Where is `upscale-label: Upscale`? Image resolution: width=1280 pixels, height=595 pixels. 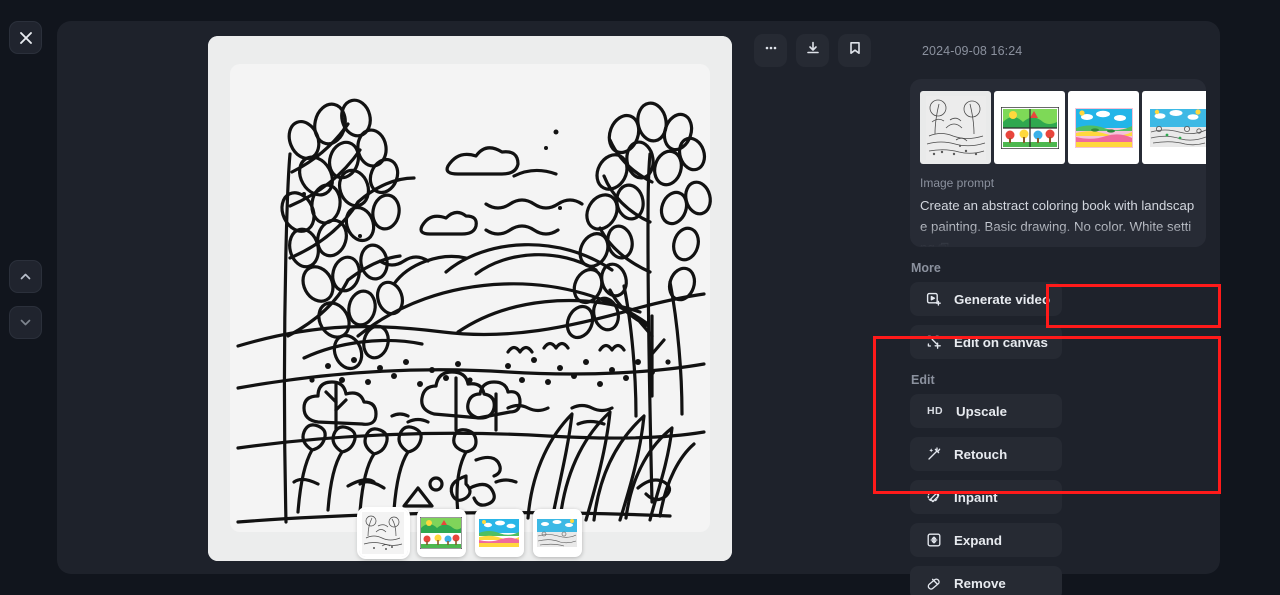 upscale-label: Upscale is located at coordinates (981, 411).